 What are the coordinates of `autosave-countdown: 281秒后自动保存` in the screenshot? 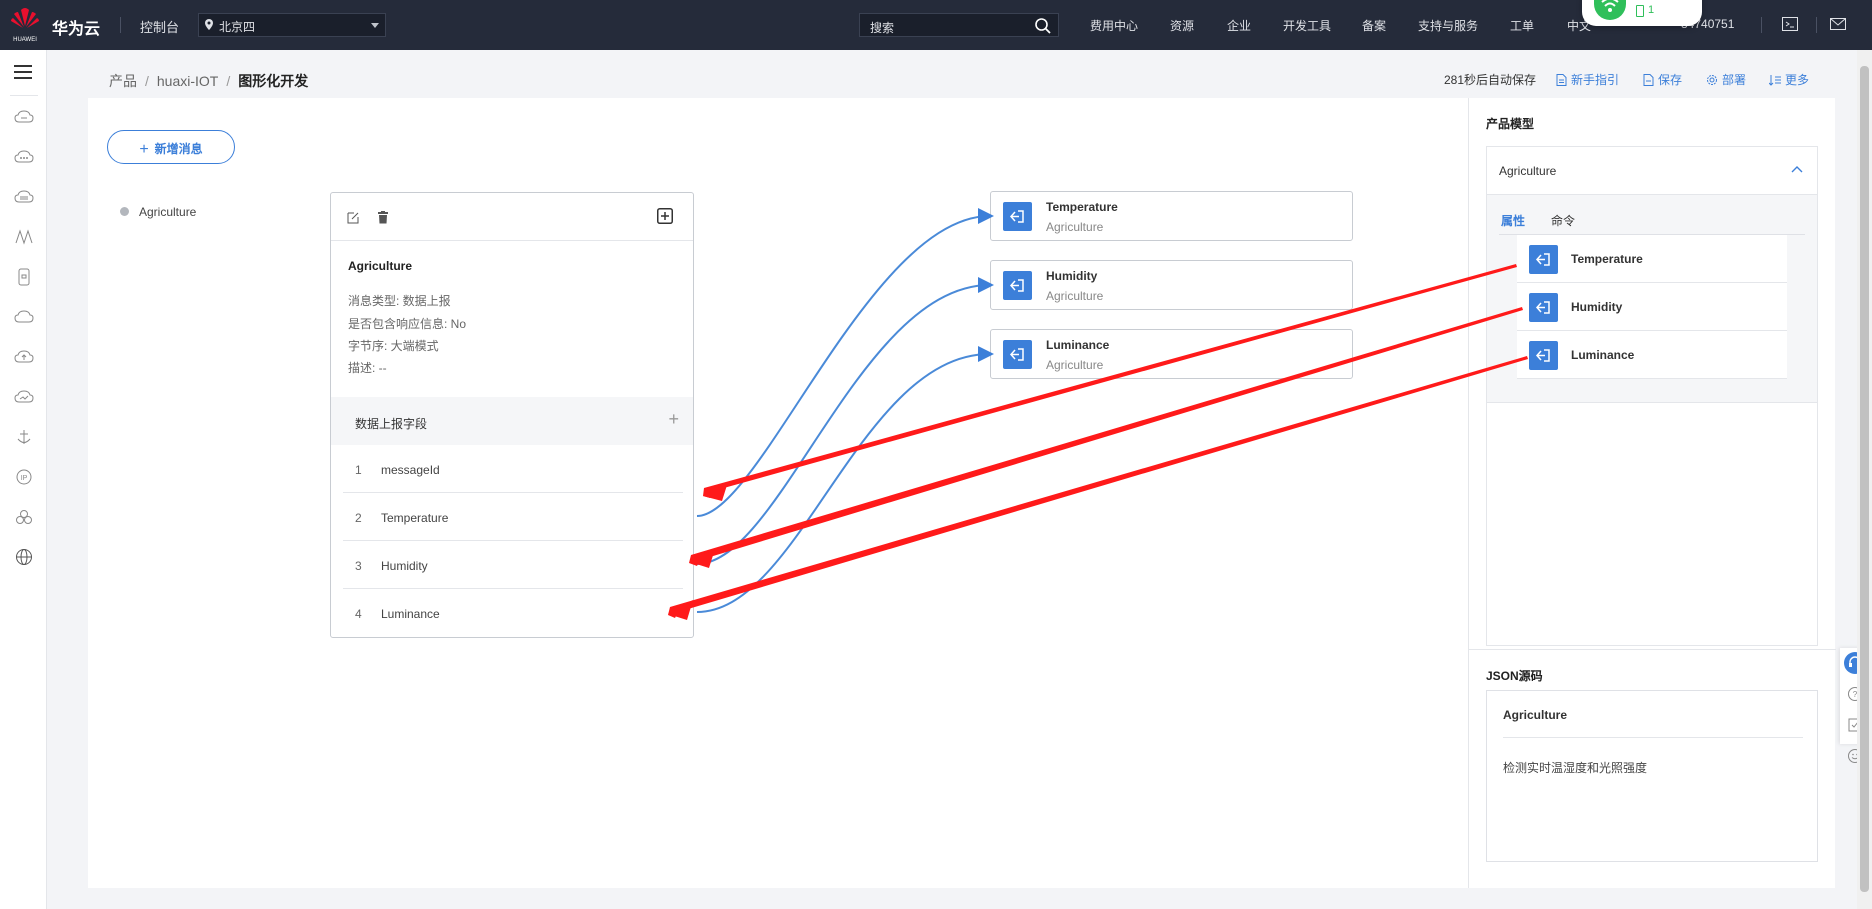 It's located at (1490, 80).